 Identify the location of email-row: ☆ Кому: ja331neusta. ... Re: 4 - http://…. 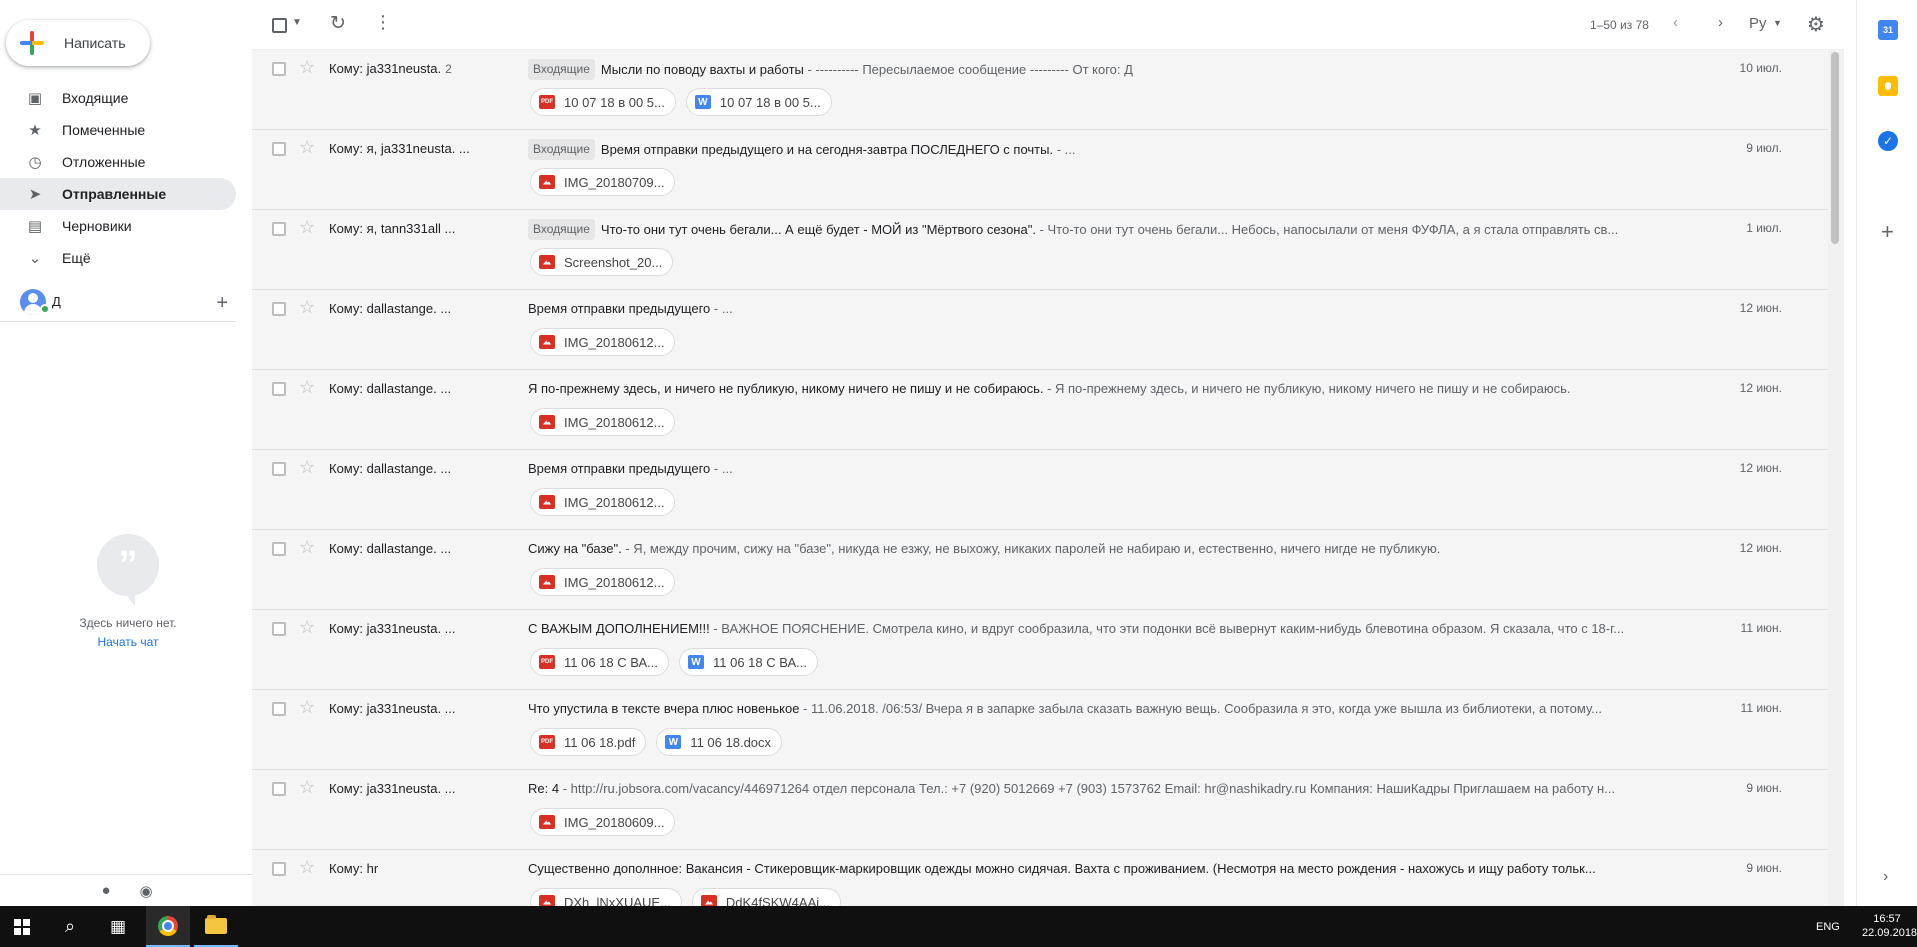
(1048, 810).